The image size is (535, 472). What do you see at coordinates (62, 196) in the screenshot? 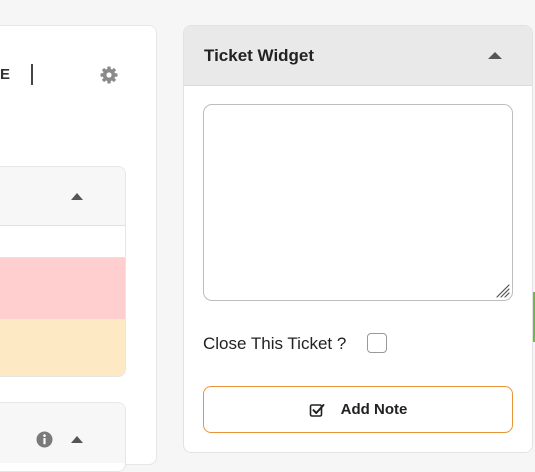
I see `left-card-header` at bounding box center [62, 196].